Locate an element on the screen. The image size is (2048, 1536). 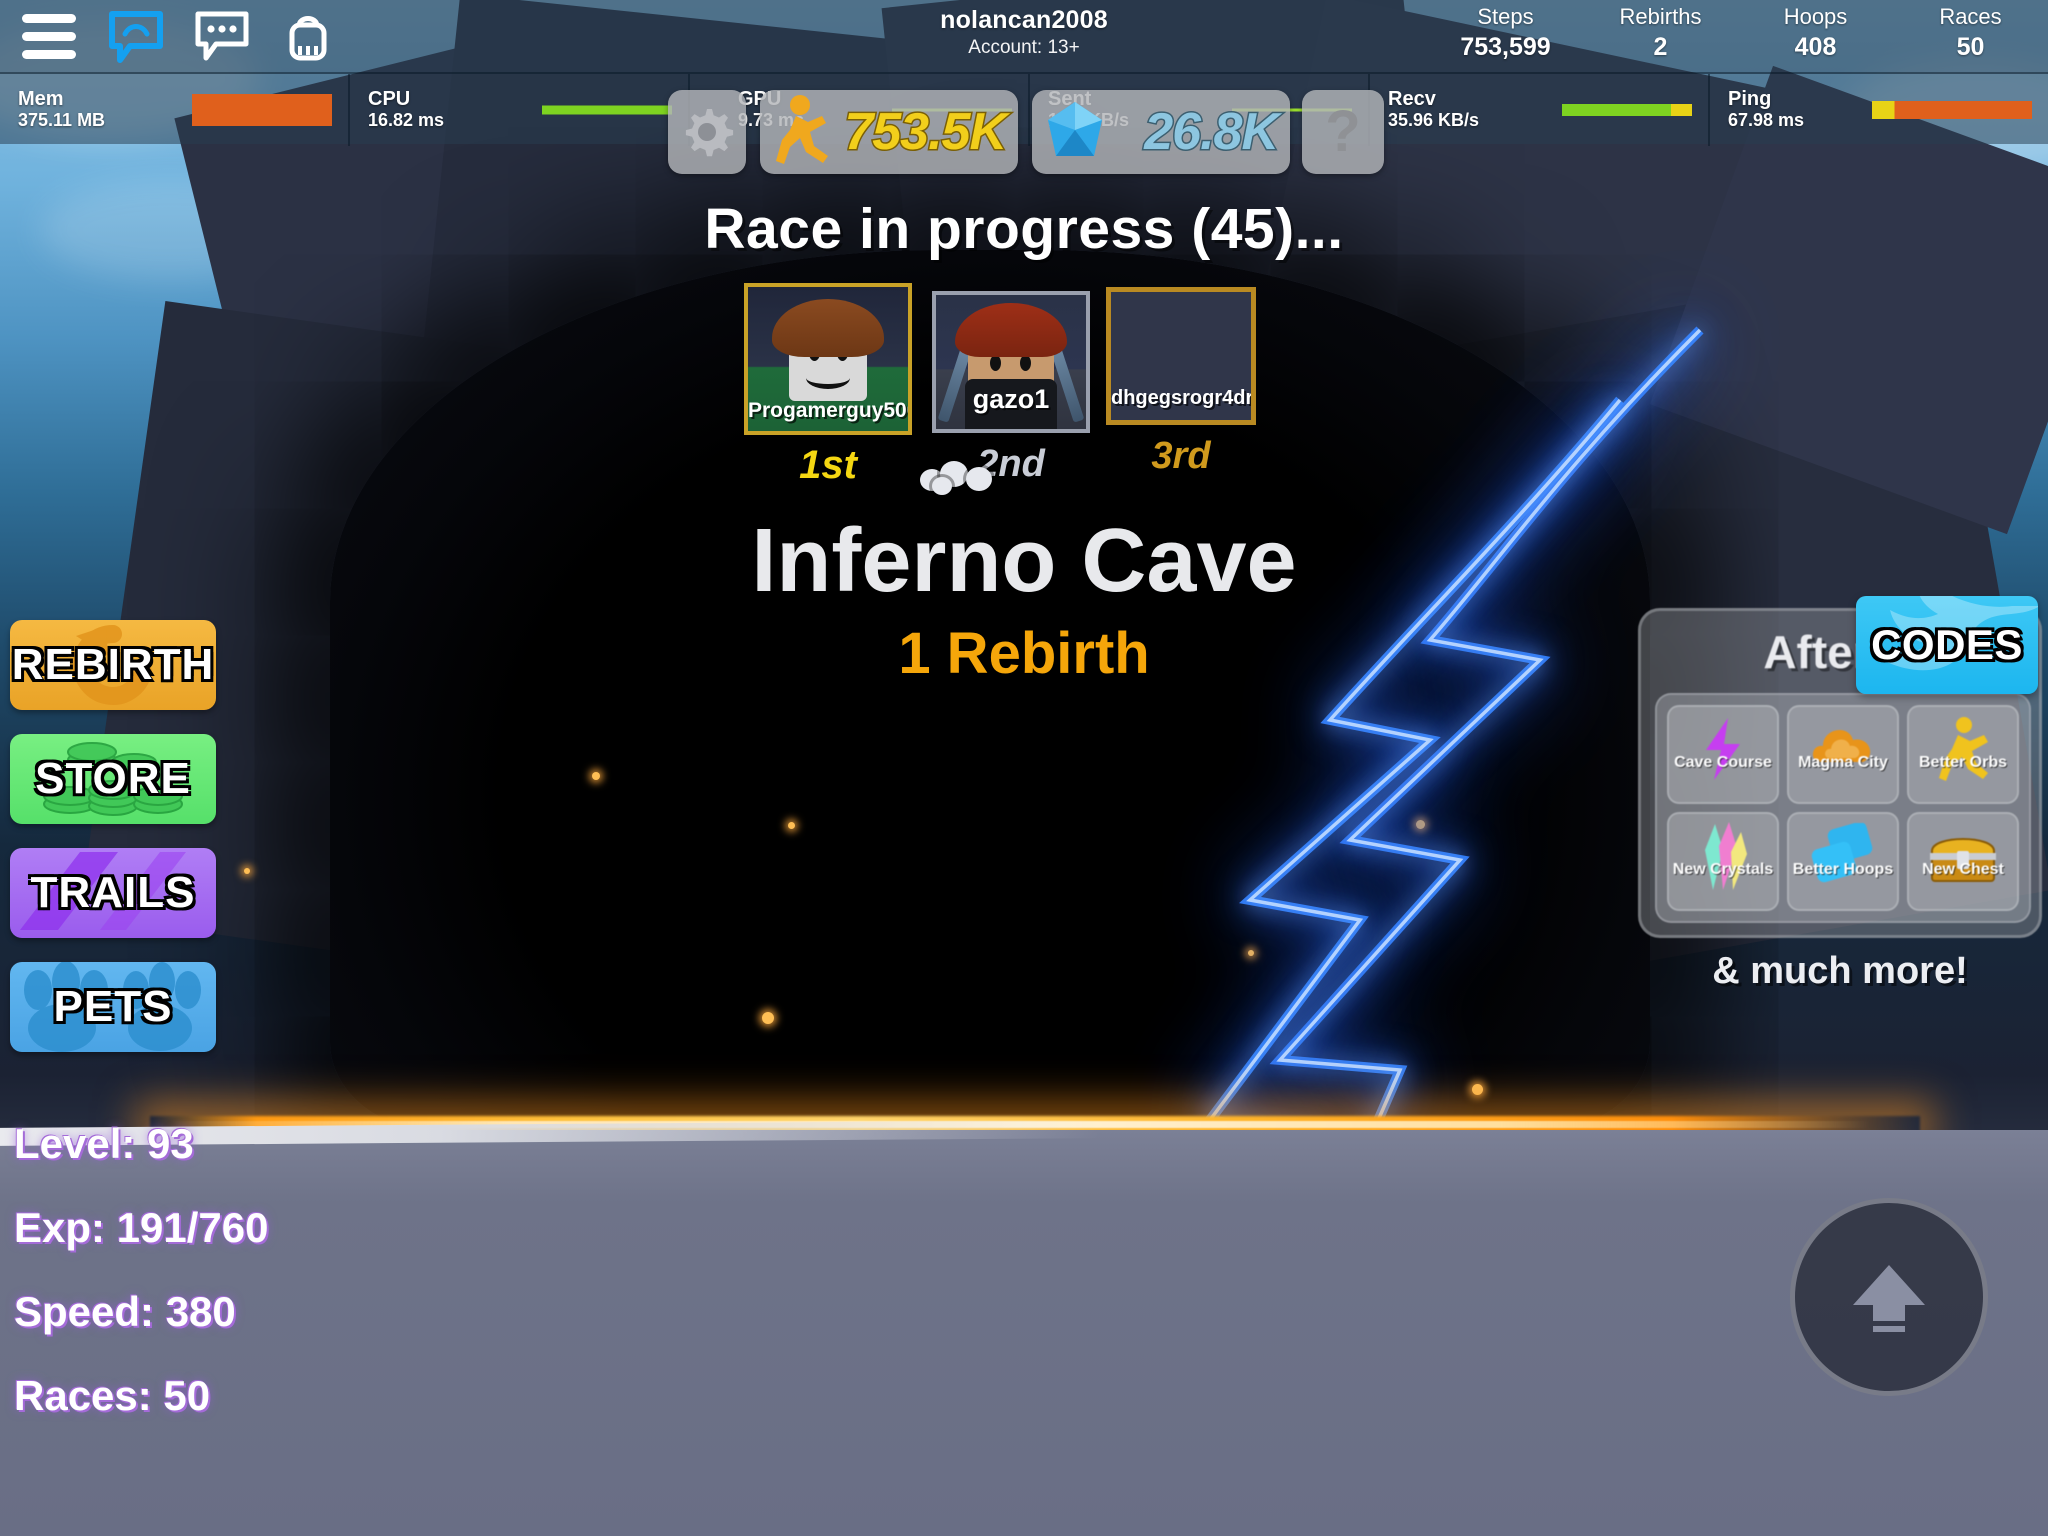
help-button: ? is located at coordinates (1343, 132).